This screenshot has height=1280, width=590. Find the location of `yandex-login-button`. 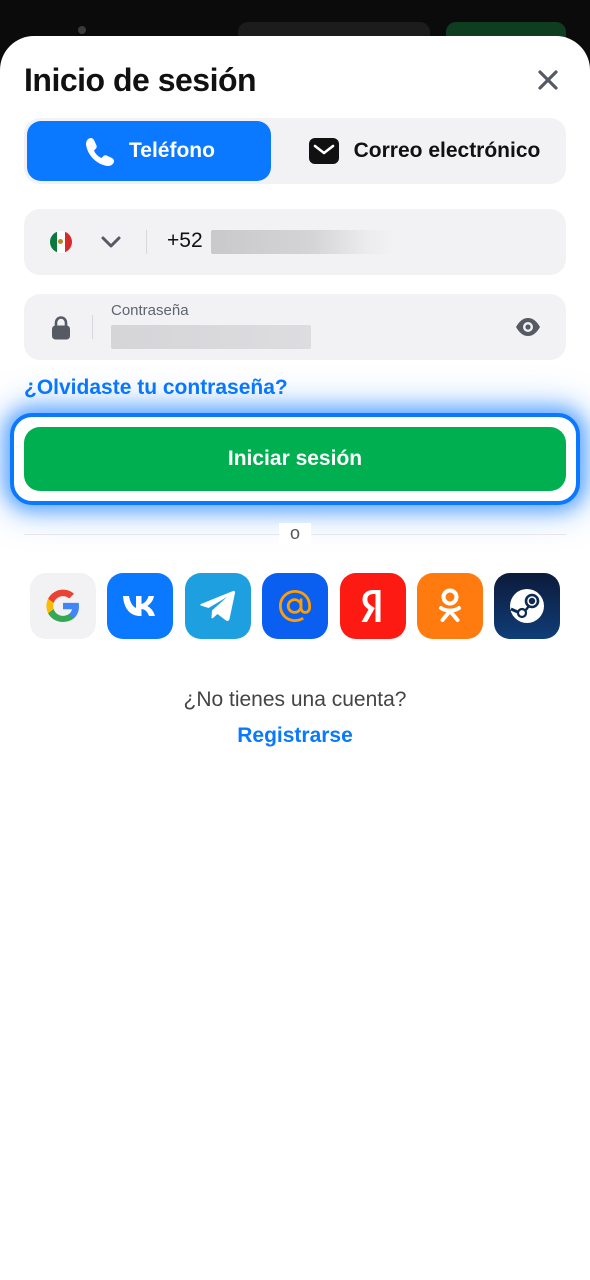

yandex-login-button is located at coordinates (373, 606).